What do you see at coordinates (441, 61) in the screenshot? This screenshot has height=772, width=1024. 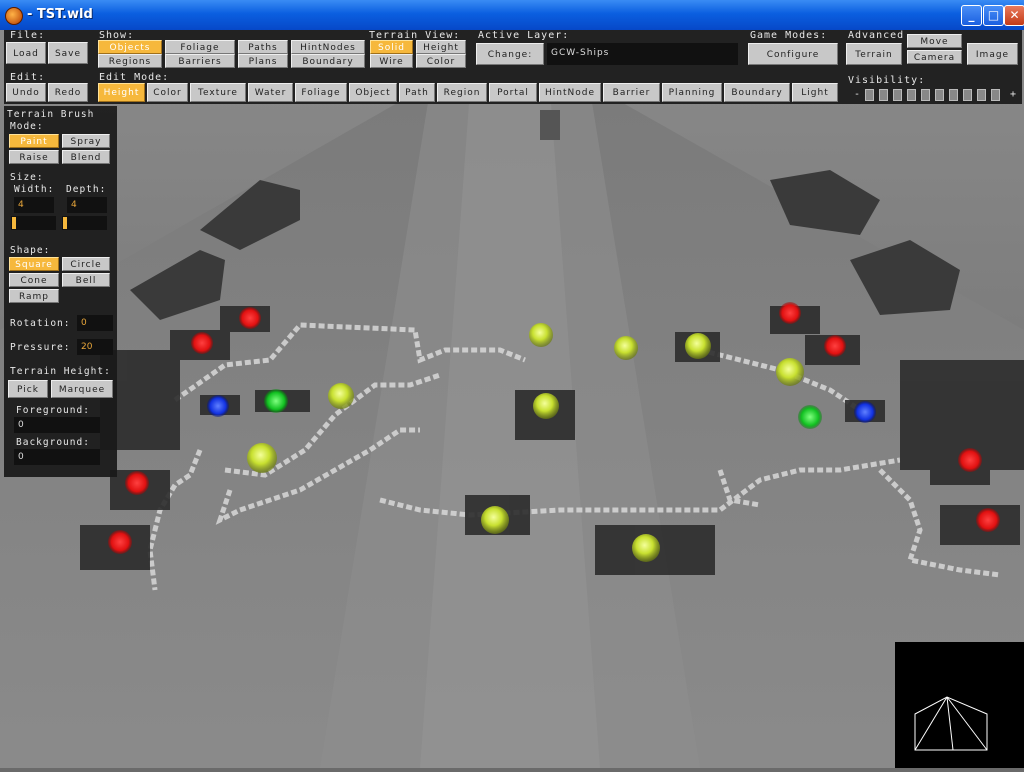 I see `terrain-view-color-button: Color` at bounding box center [441, 61].